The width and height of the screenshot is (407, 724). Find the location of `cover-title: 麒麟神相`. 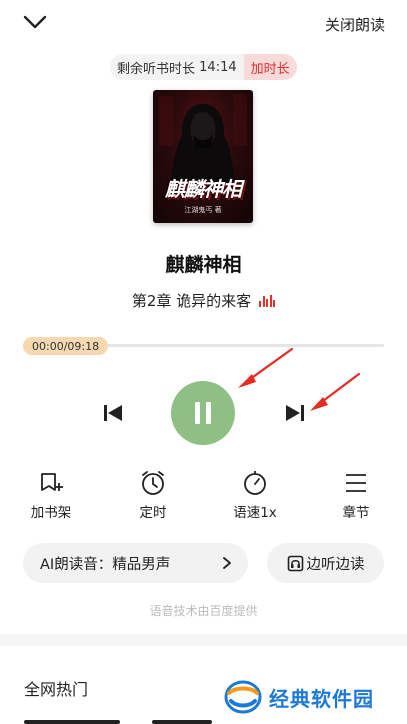

cover-title: 麒麟神相 is located at coordinates (203, 189).